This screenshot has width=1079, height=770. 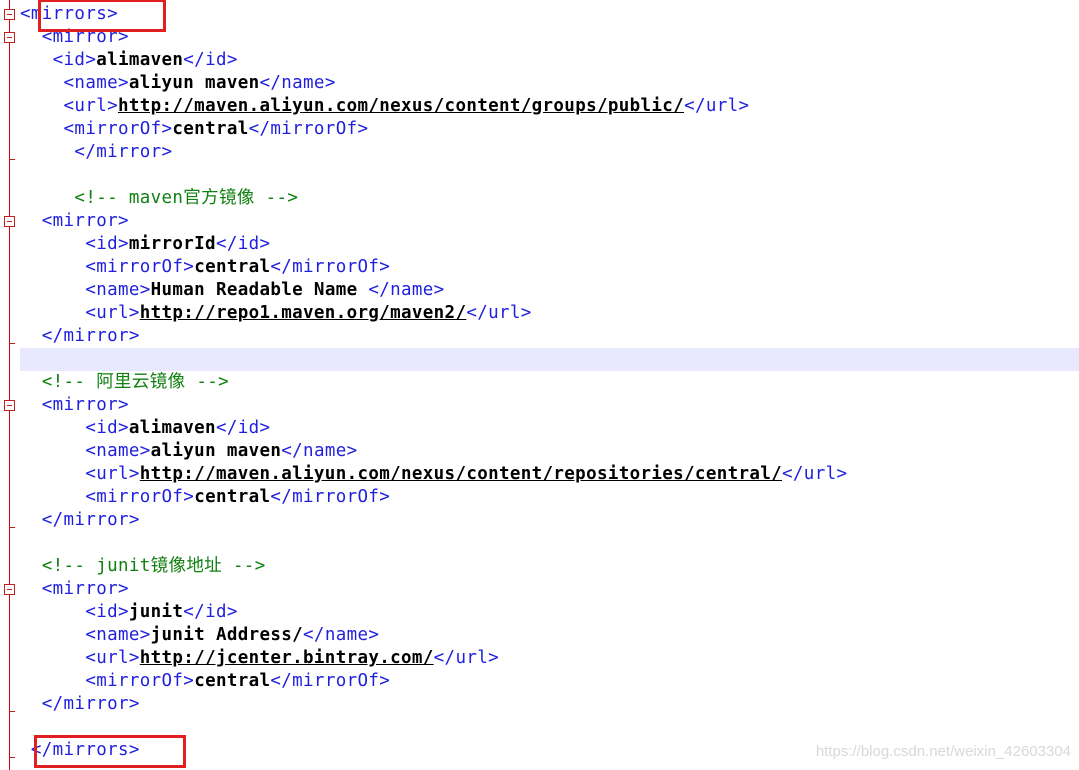 I want to click on xml-tag: <mirror>, so click(x=74, y=405).